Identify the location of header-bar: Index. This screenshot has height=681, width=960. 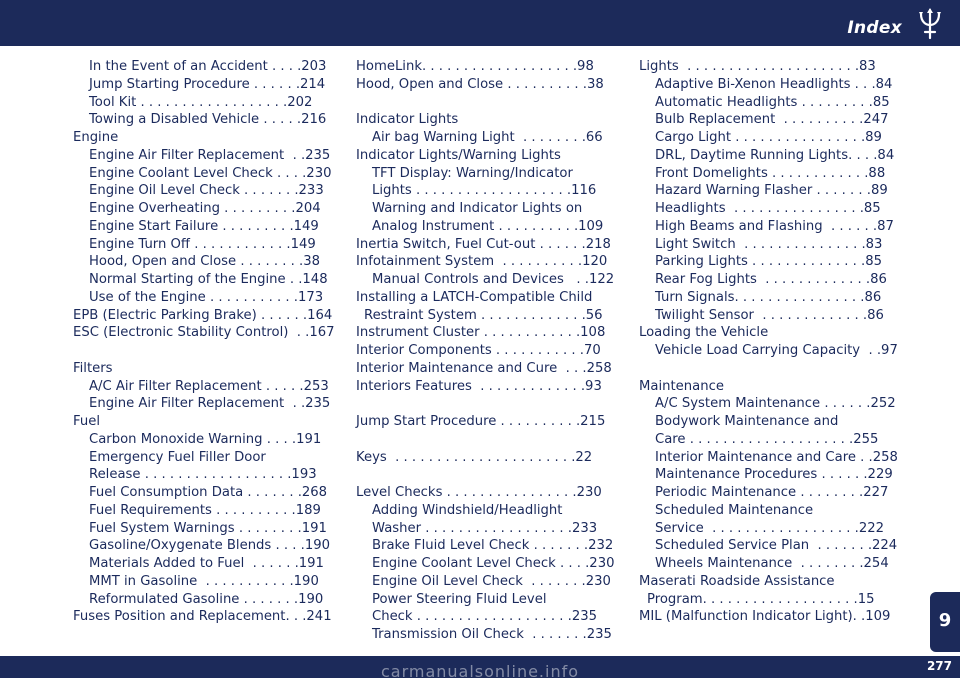
(480, 23).